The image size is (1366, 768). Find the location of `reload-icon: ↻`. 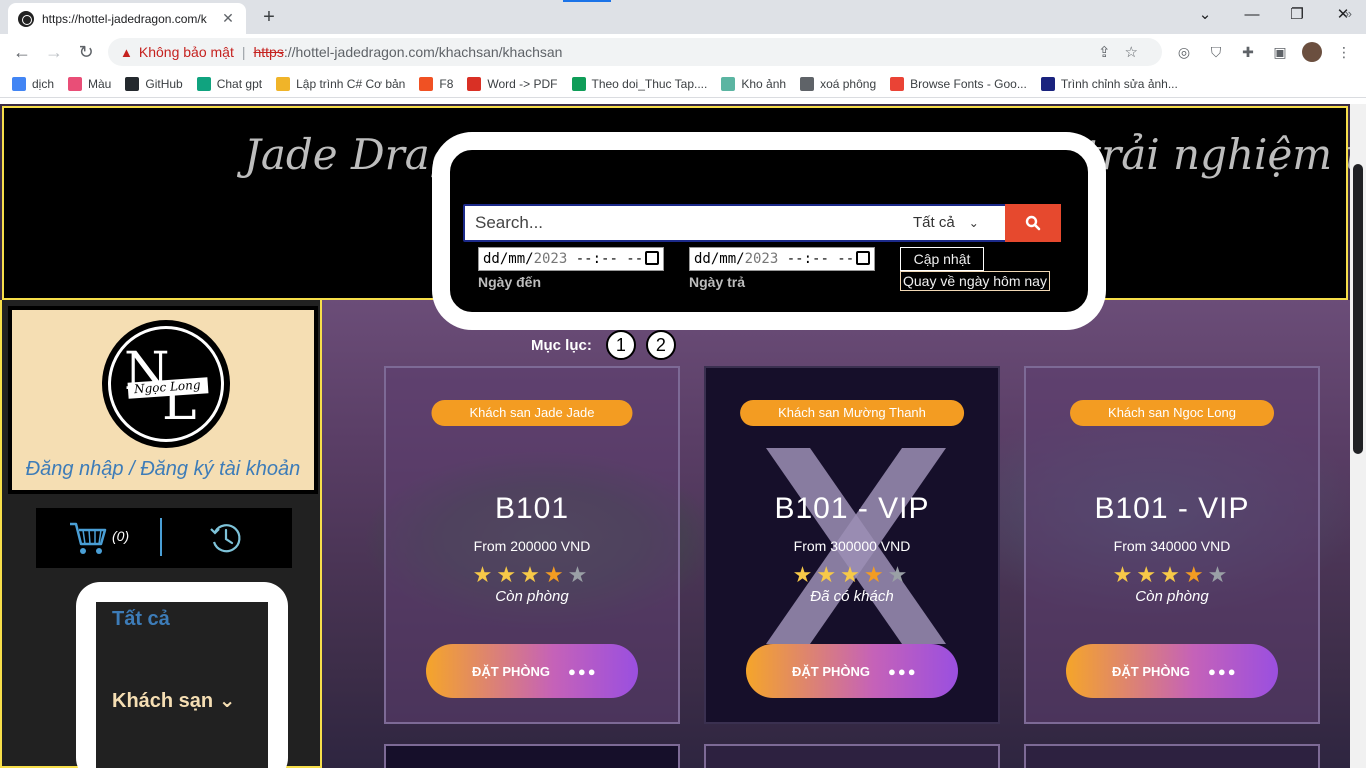

reload-icon: ↻ is located at coordinates (86, 52).